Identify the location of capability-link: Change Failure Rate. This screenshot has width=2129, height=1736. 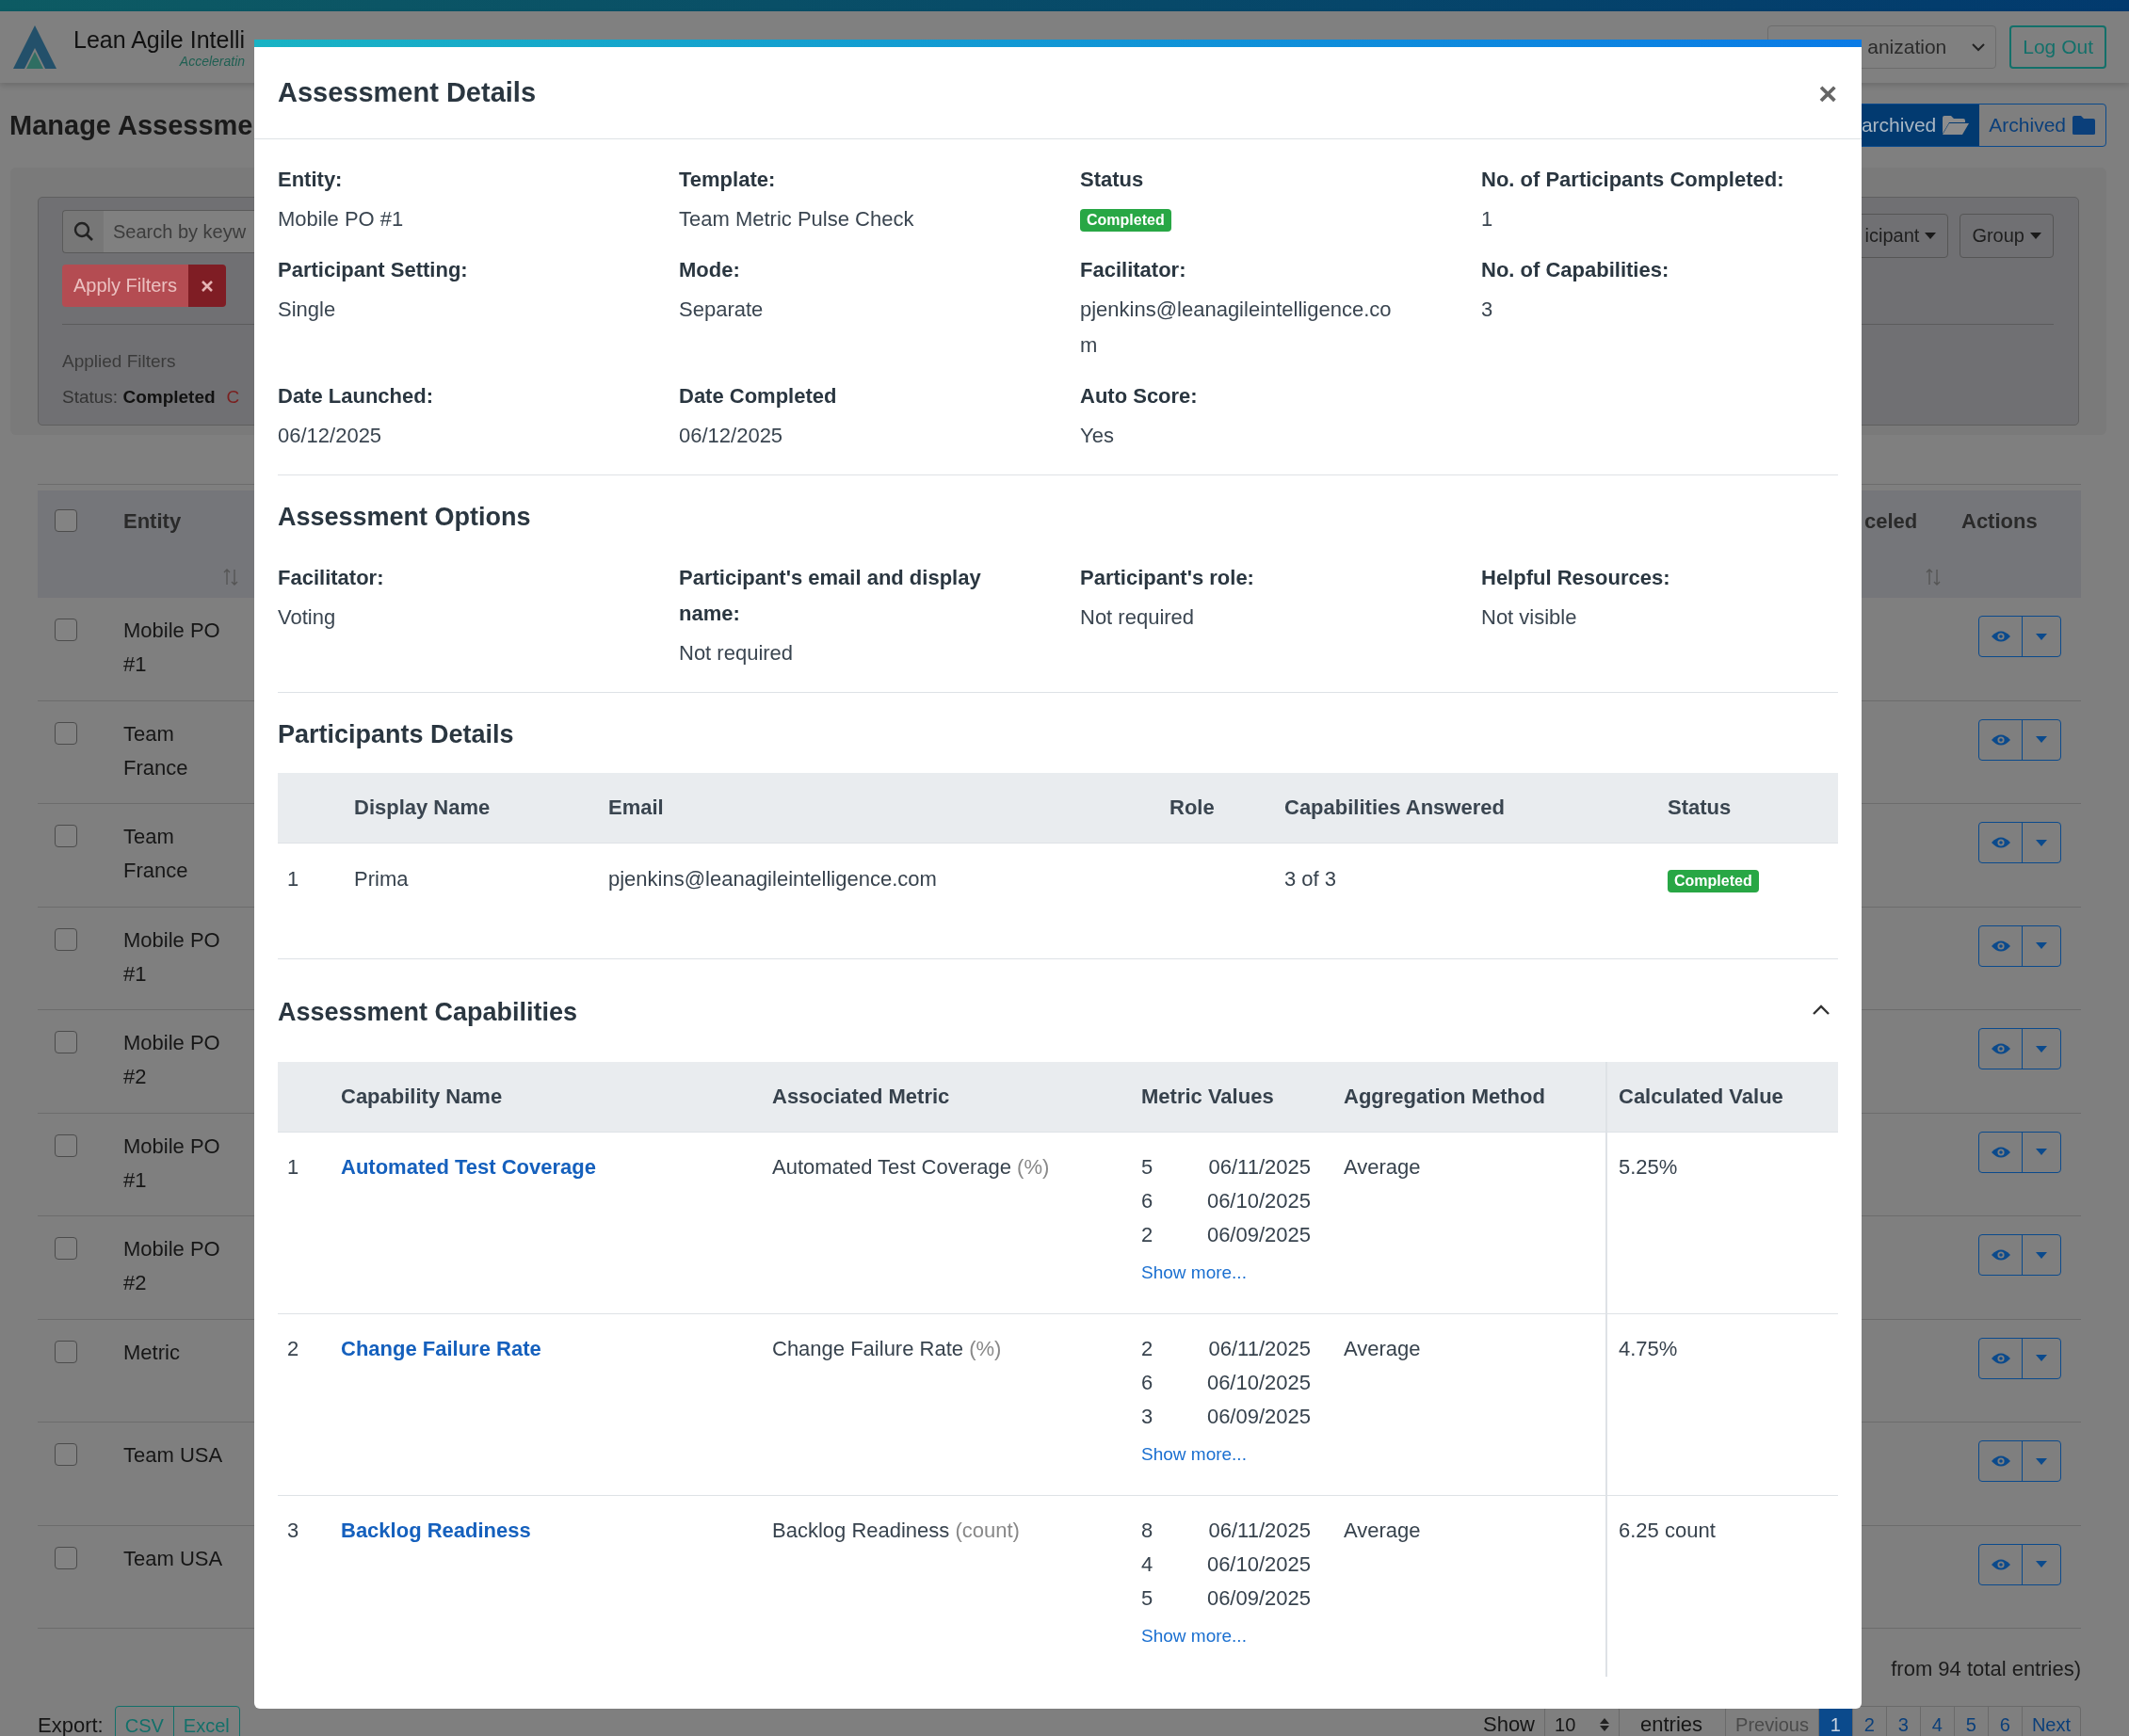
(441, 1348).